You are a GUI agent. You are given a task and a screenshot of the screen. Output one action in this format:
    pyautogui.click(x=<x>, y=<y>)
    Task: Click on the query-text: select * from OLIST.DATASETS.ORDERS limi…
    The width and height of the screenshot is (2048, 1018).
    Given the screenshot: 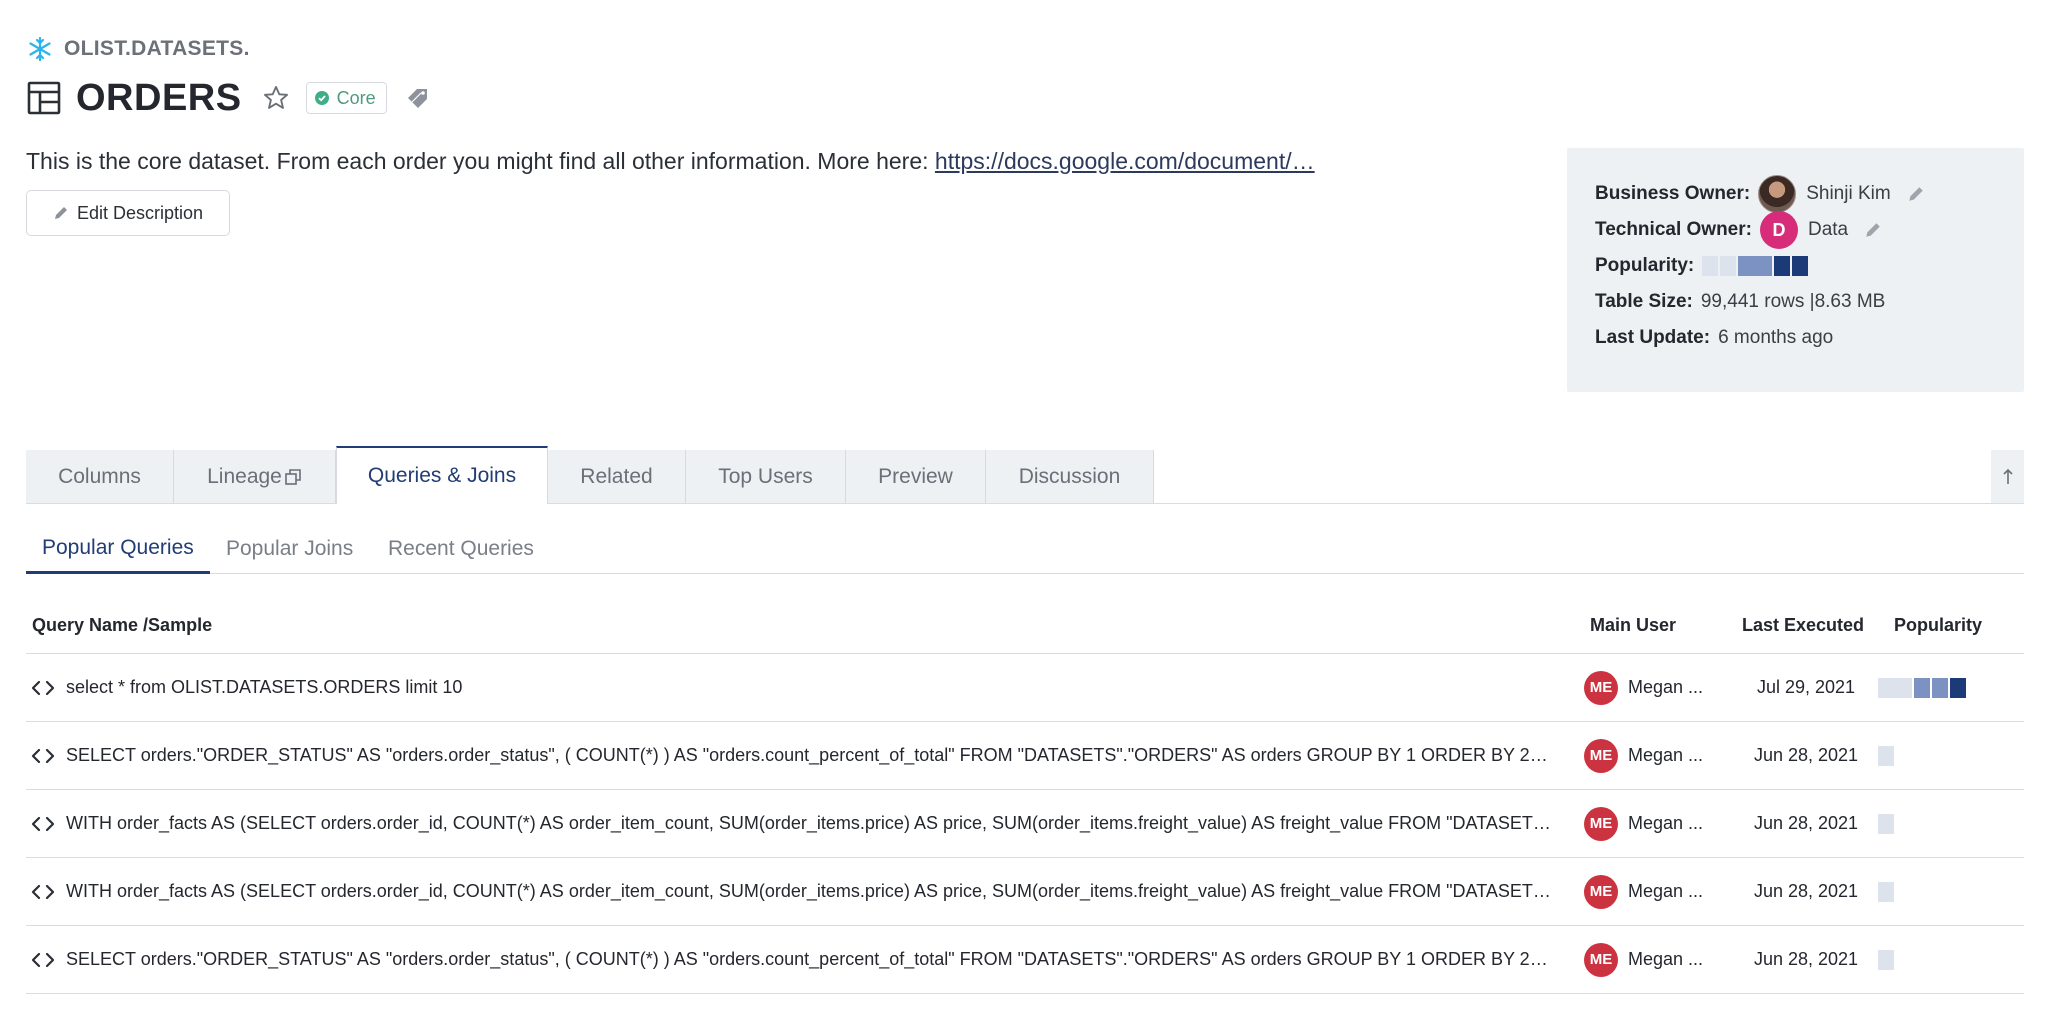 What is the action you would take?
    pyautogui.click(x=808, y=687)
    